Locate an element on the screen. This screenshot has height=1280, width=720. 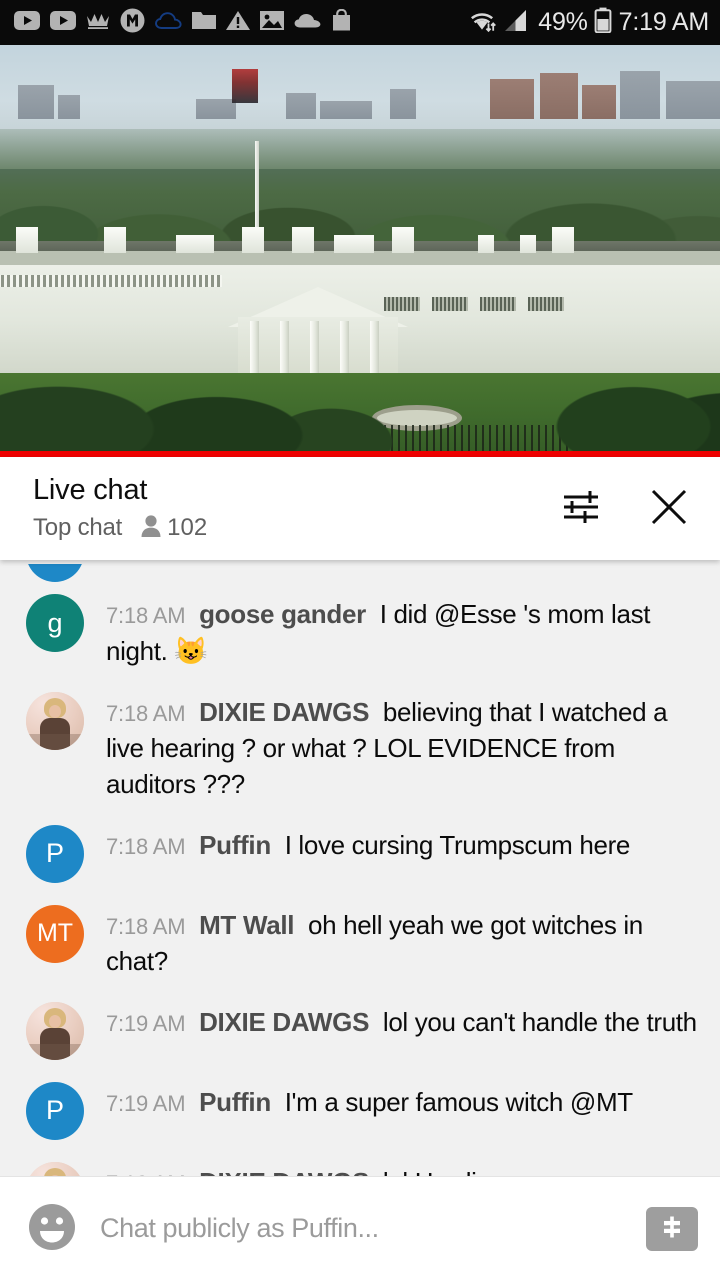
chat-input is located at coordinates (362, 1228).